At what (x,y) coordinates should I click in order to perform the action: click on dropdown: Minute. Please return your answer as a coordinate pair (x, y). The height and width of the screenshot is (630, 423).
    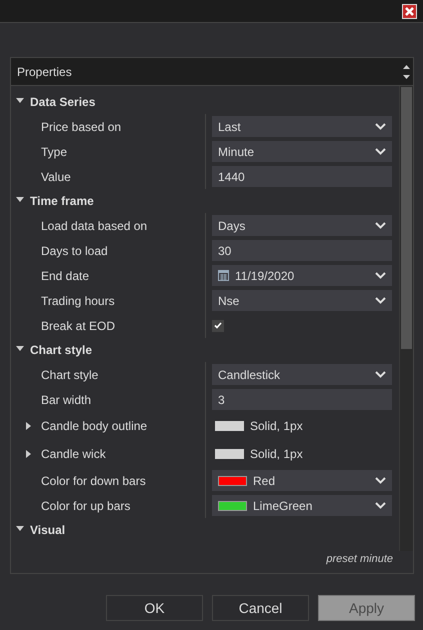
    Looking at the image, I should click on (302, 151).